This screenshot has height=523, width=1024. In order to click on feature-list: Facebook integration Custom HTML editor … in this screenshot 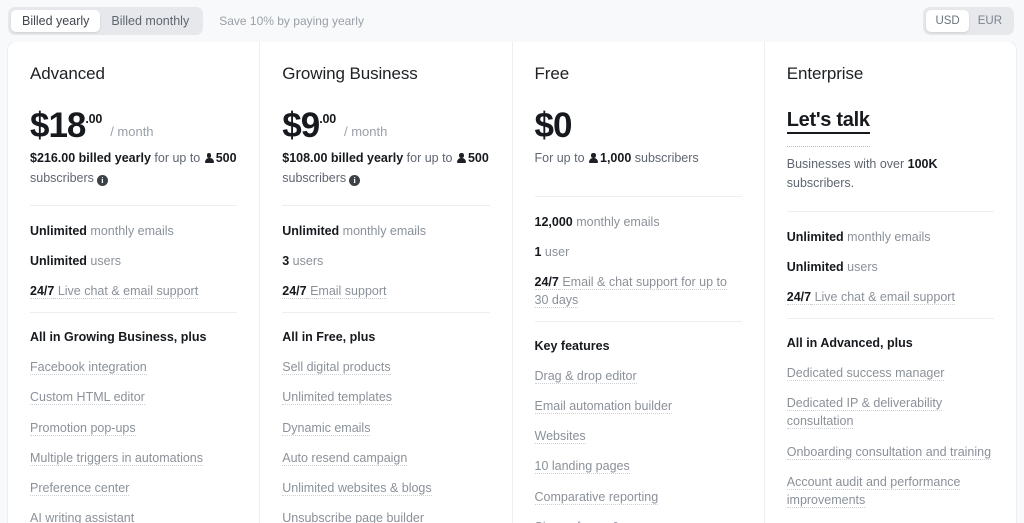, I will do `click(133, 440)`.